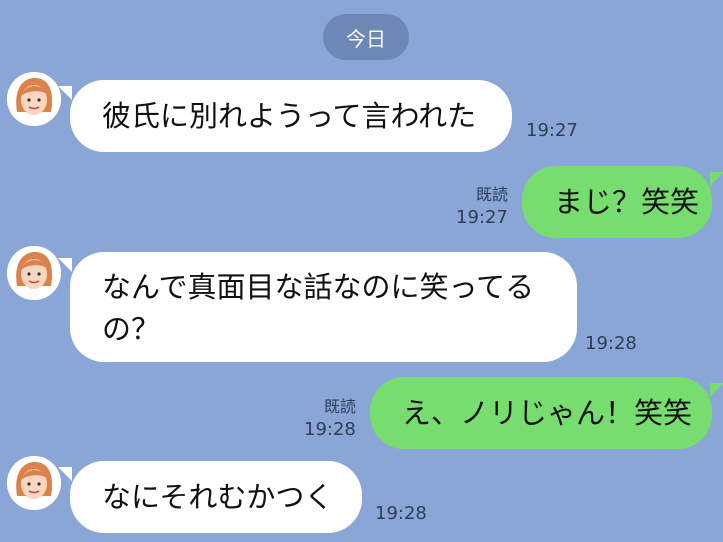 Image resolution: width=723 pixels, height=542 pixels. What do you see at coordinates (218, 497) in the screenshot?
I see `message-text: なにそれむかつく` at bounding box center [218, 497].